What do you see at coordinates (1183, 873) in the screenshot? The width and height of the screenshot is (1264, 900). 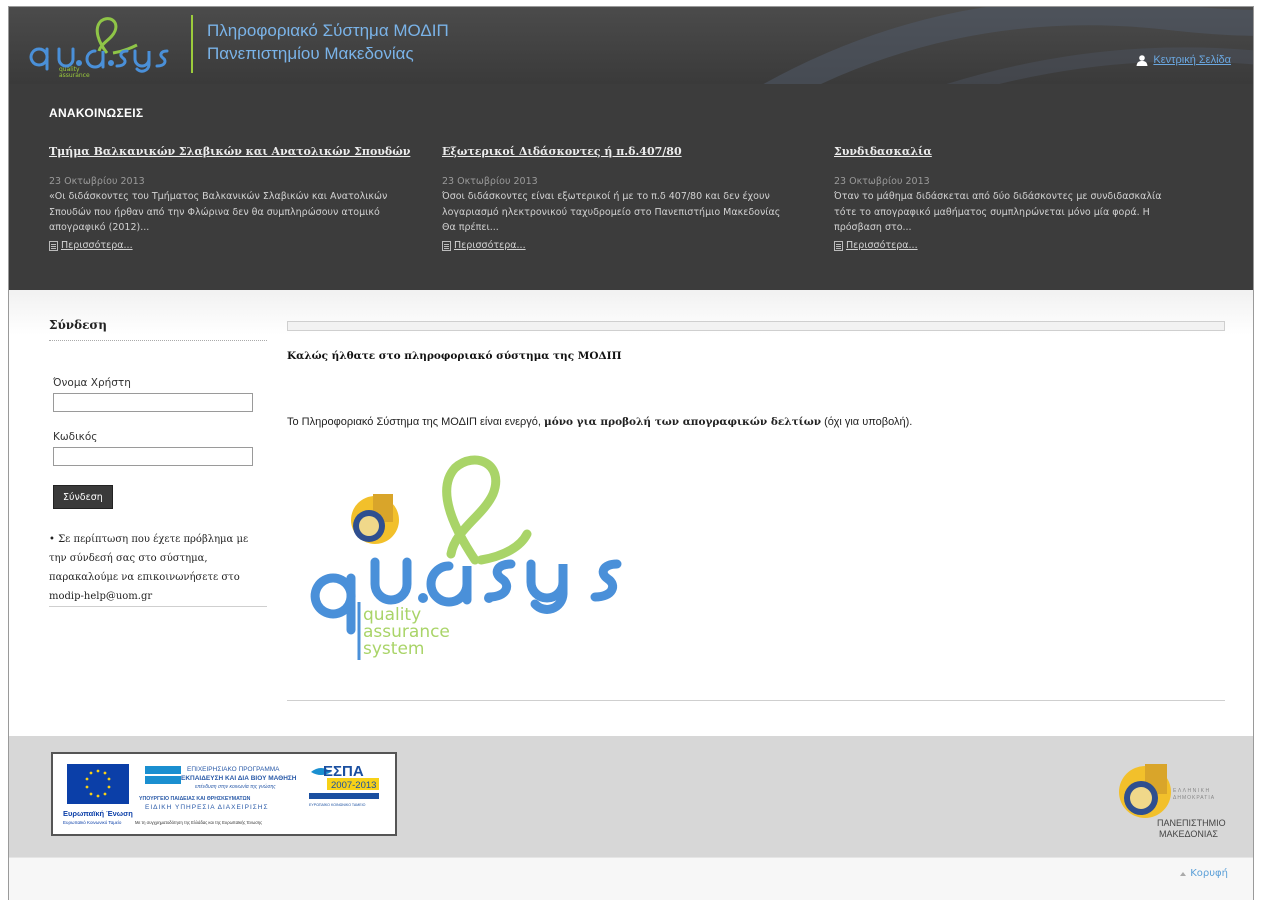 I see `arrow-up-icon` at bounding box center [1183, 873].